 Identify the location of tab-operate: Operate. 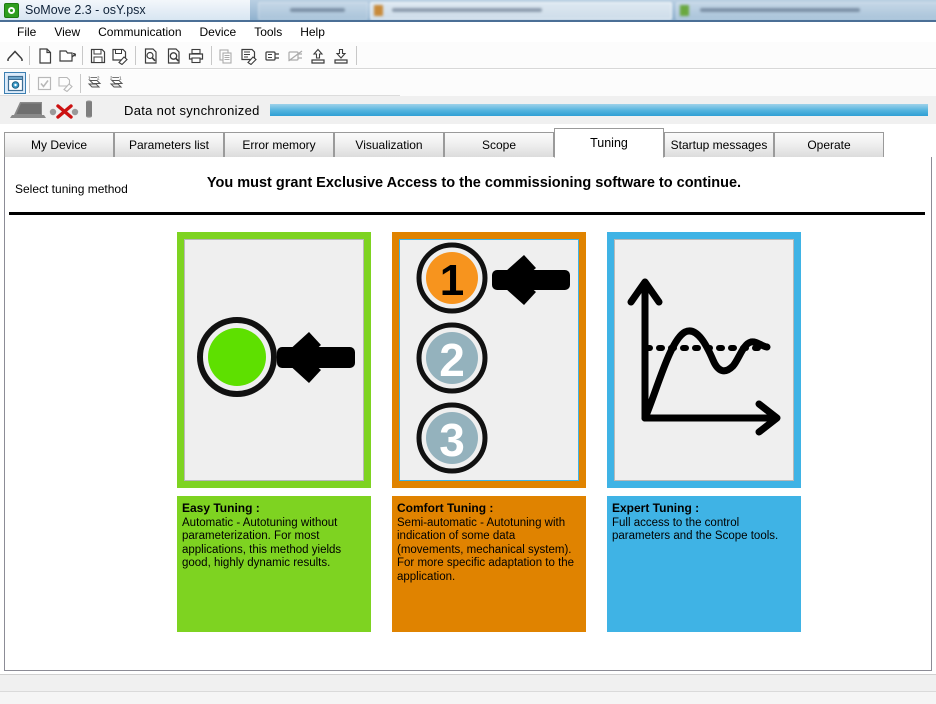
(829, 144).